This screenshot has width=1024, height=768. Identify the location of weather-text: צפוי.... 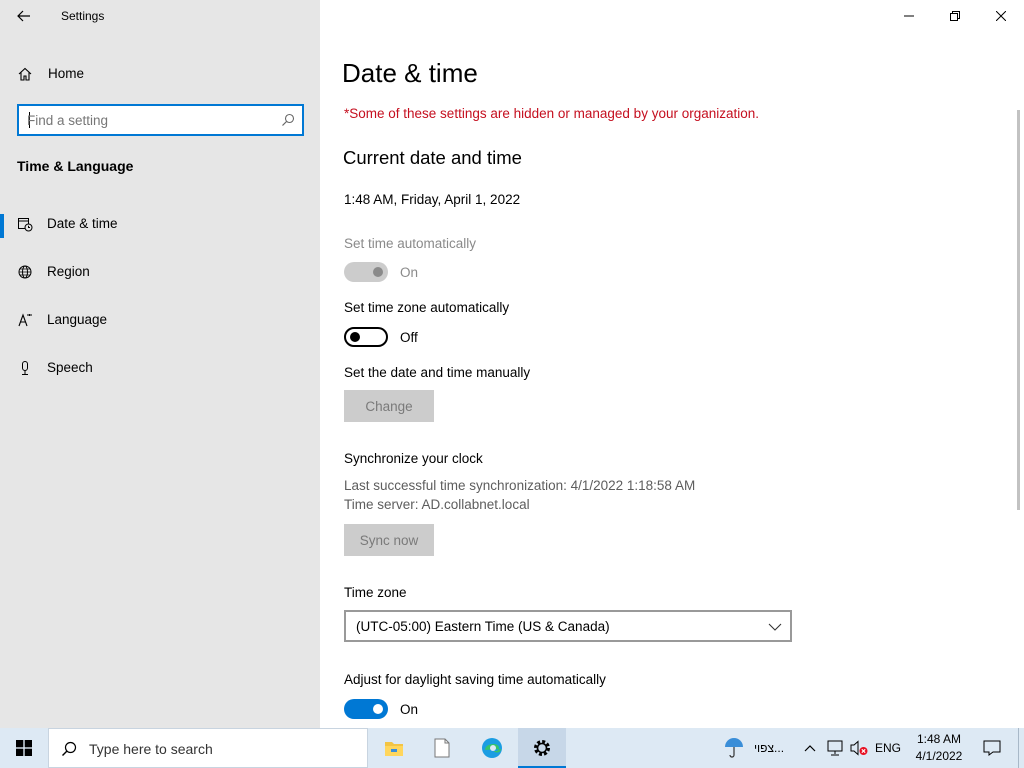
(769, 748).